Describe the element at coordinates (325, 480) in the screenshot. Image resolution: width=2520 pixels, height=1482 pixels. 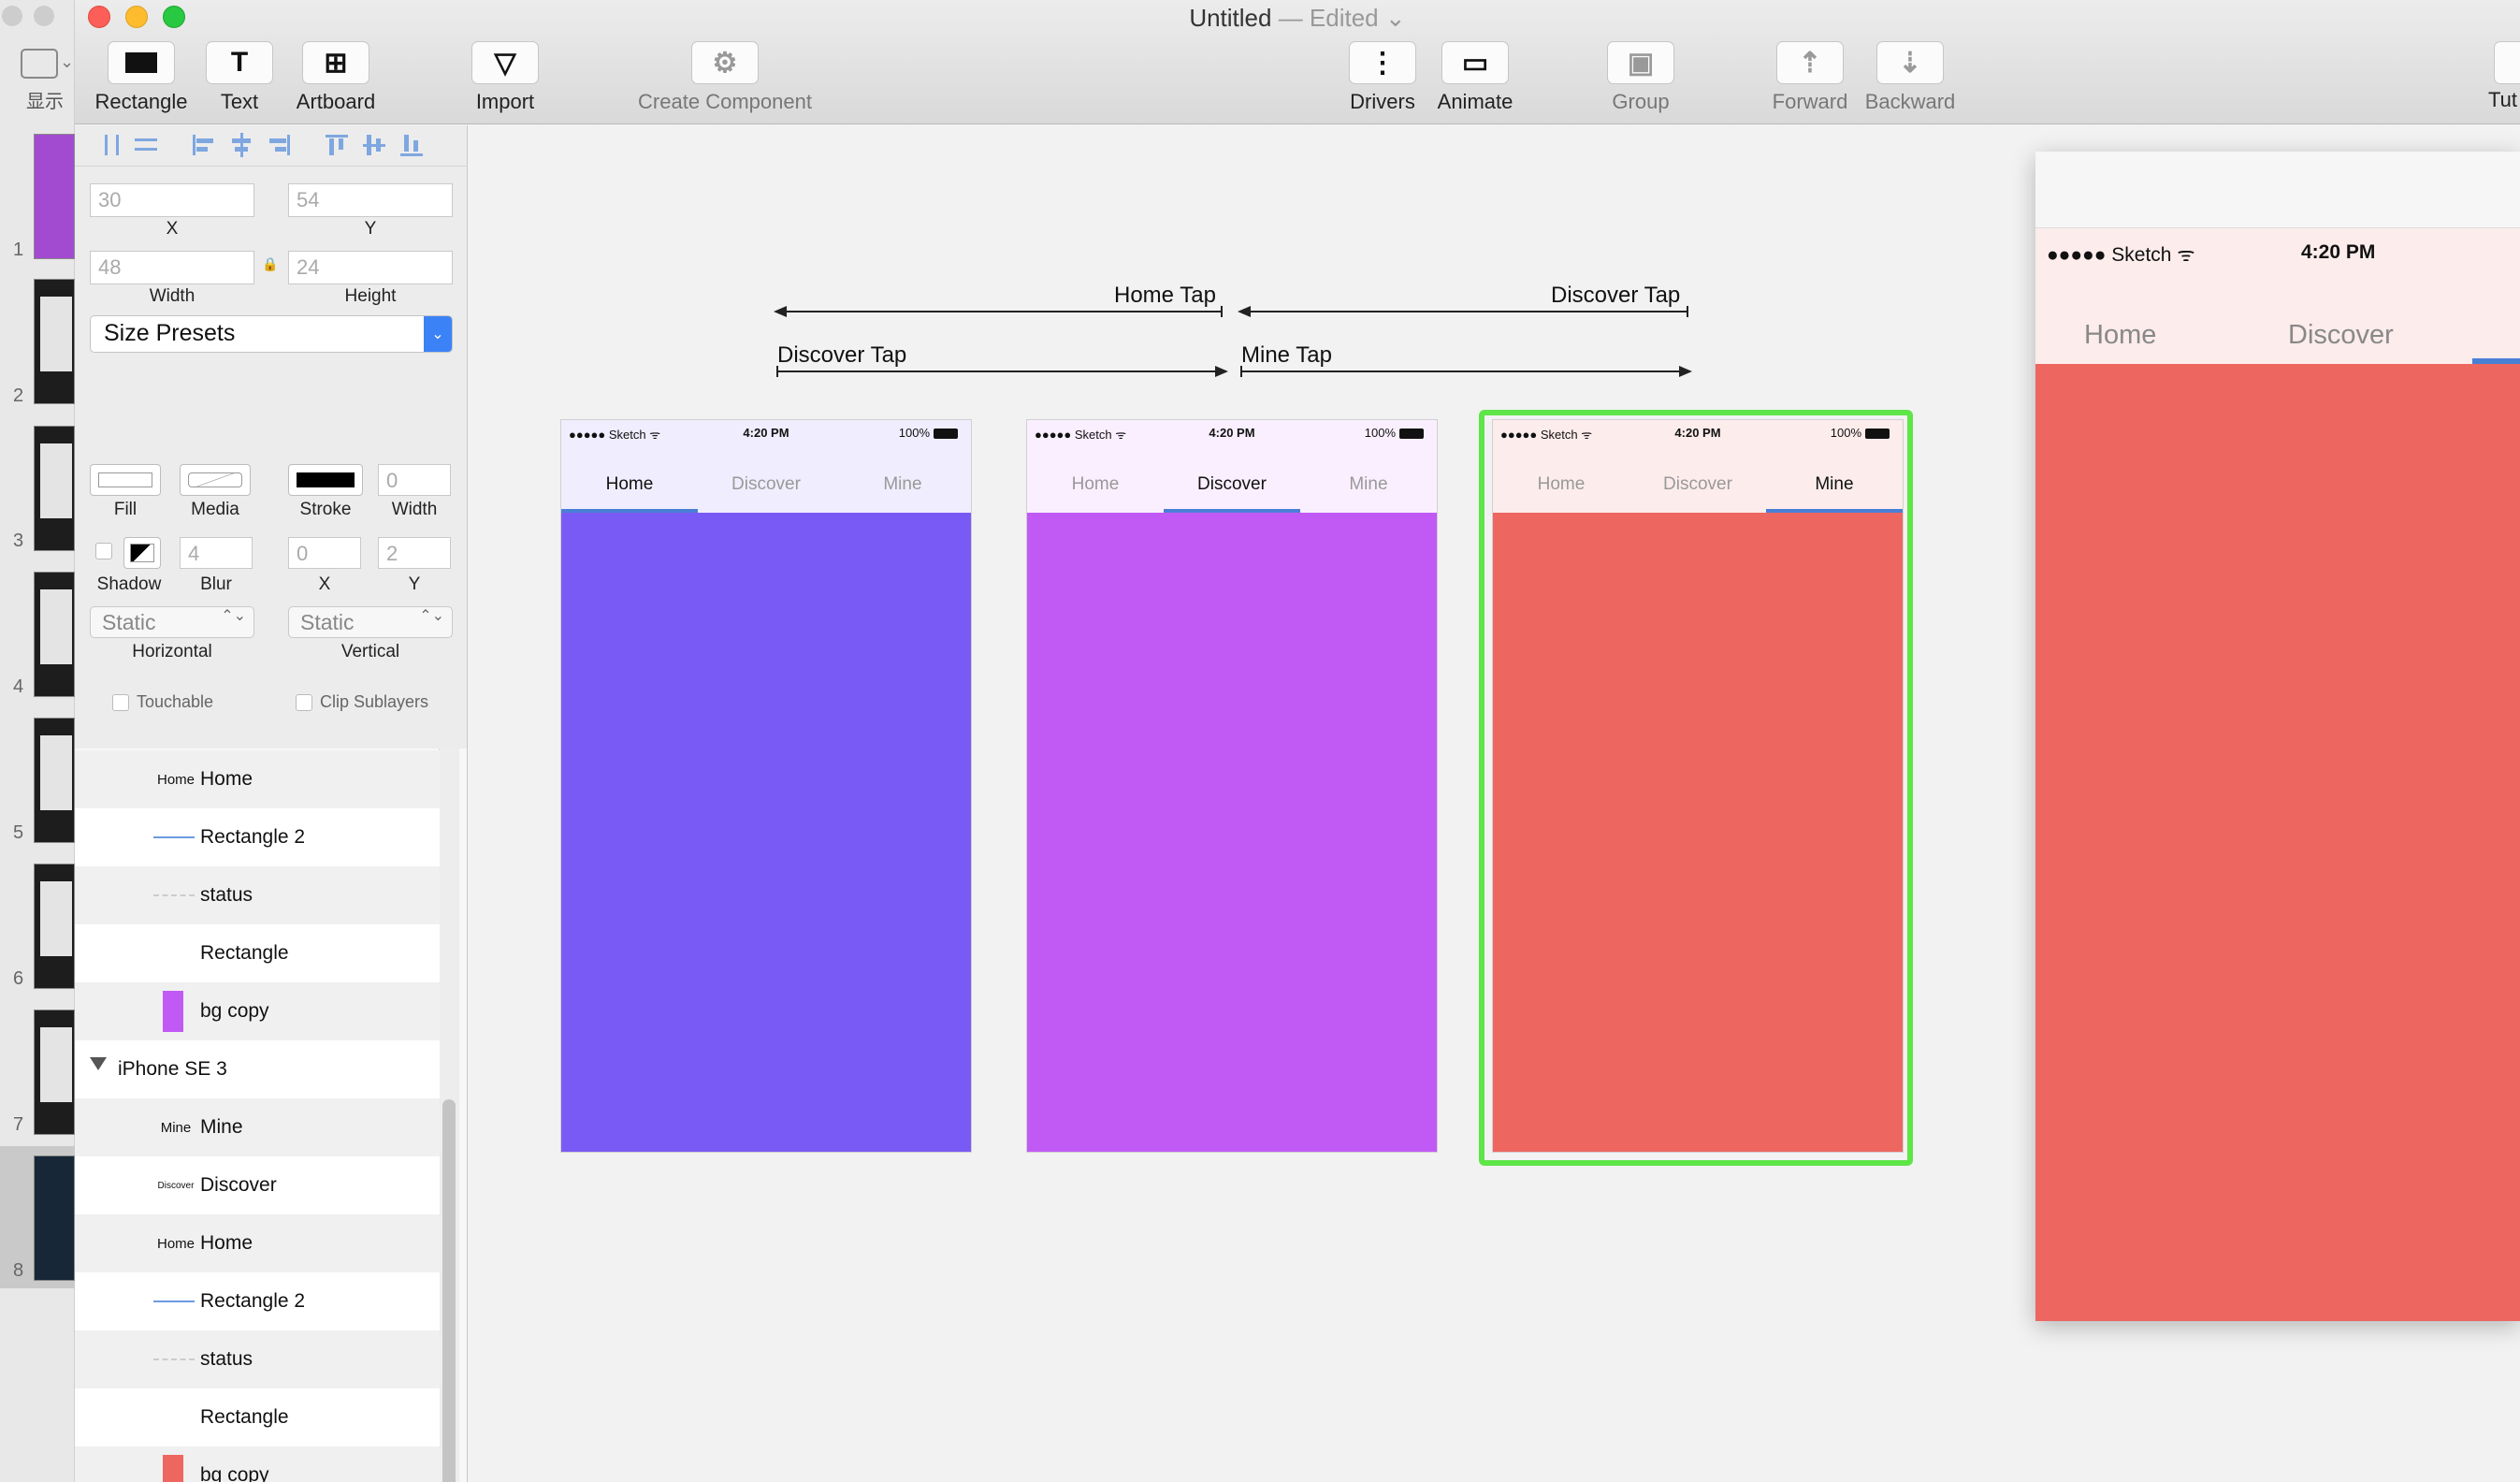
I see `stroke-swatch` at that location.